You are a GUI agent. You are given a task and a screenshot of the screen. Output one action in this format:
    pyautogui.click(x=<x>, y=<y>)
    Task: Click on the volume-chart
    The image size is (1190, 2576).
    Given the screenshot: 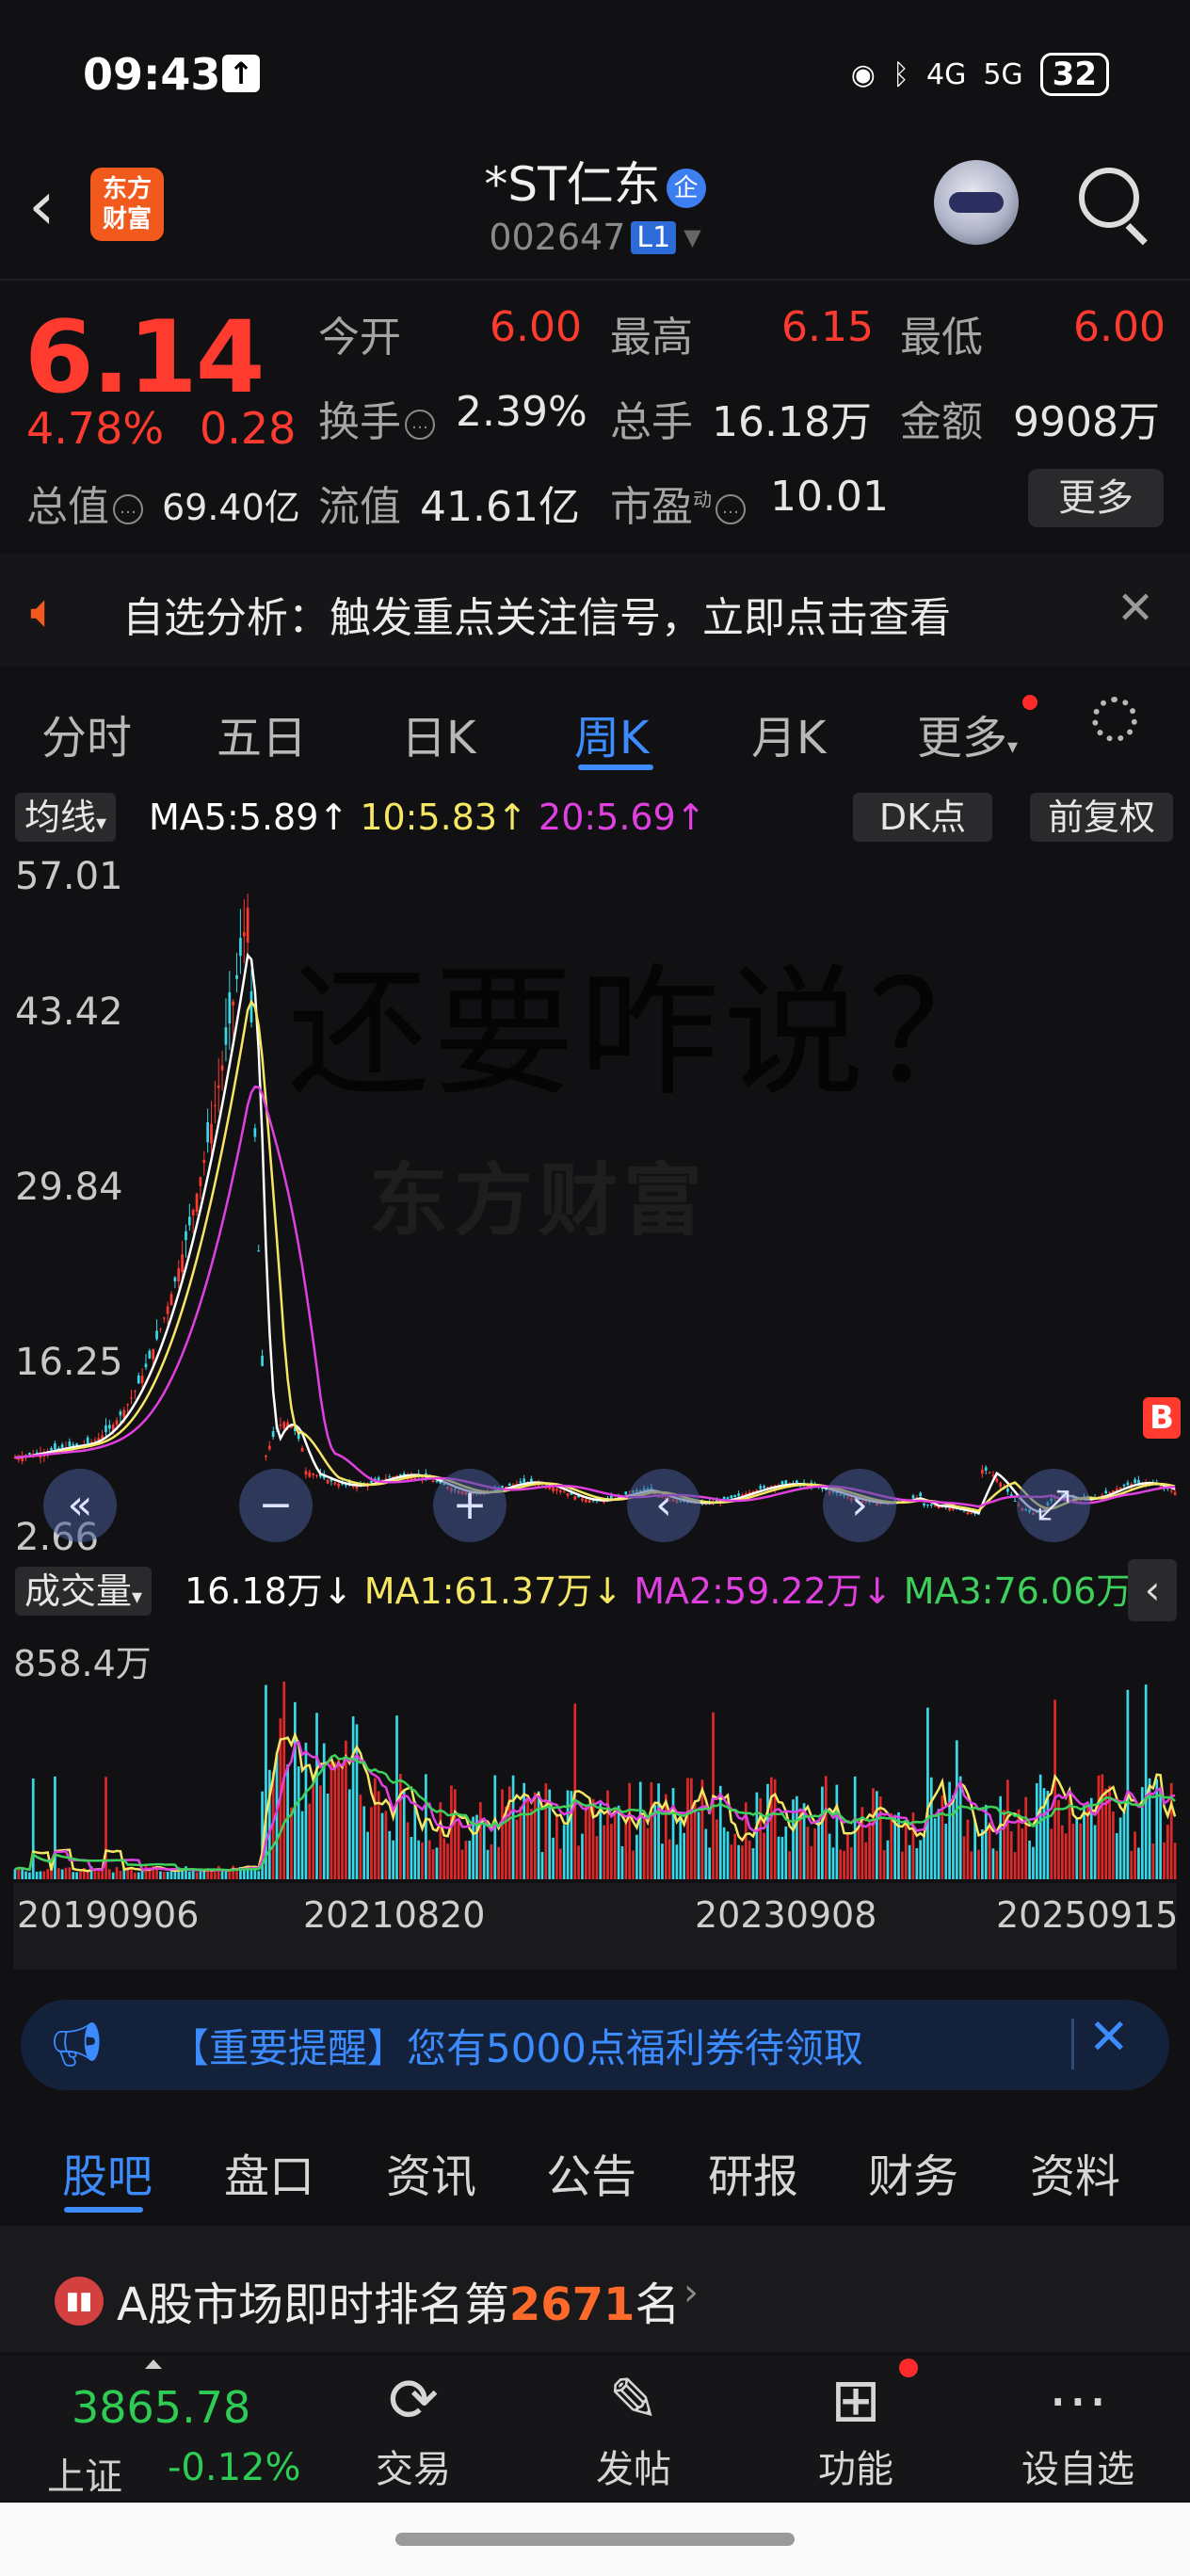 What is the action you would take?
    pyautogui.click(x=595, y=1752)
    